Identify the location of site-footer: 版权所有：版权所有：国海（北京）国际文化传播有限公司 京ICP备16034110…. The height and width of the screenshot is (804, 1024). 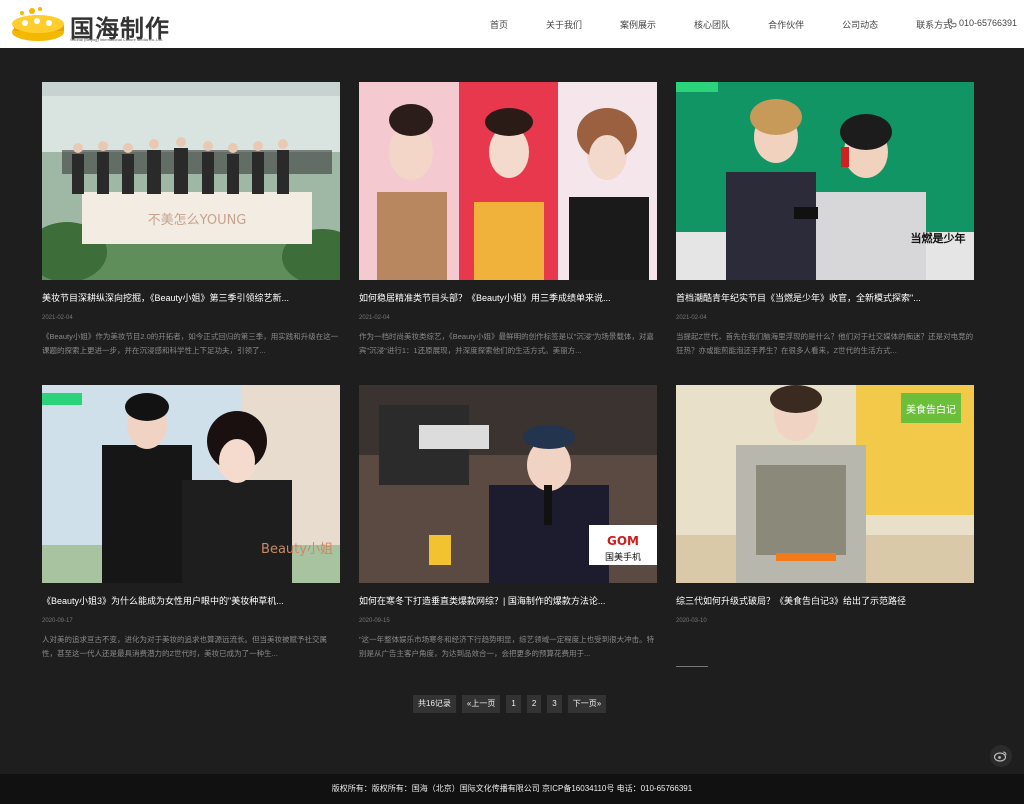
(512, 789).